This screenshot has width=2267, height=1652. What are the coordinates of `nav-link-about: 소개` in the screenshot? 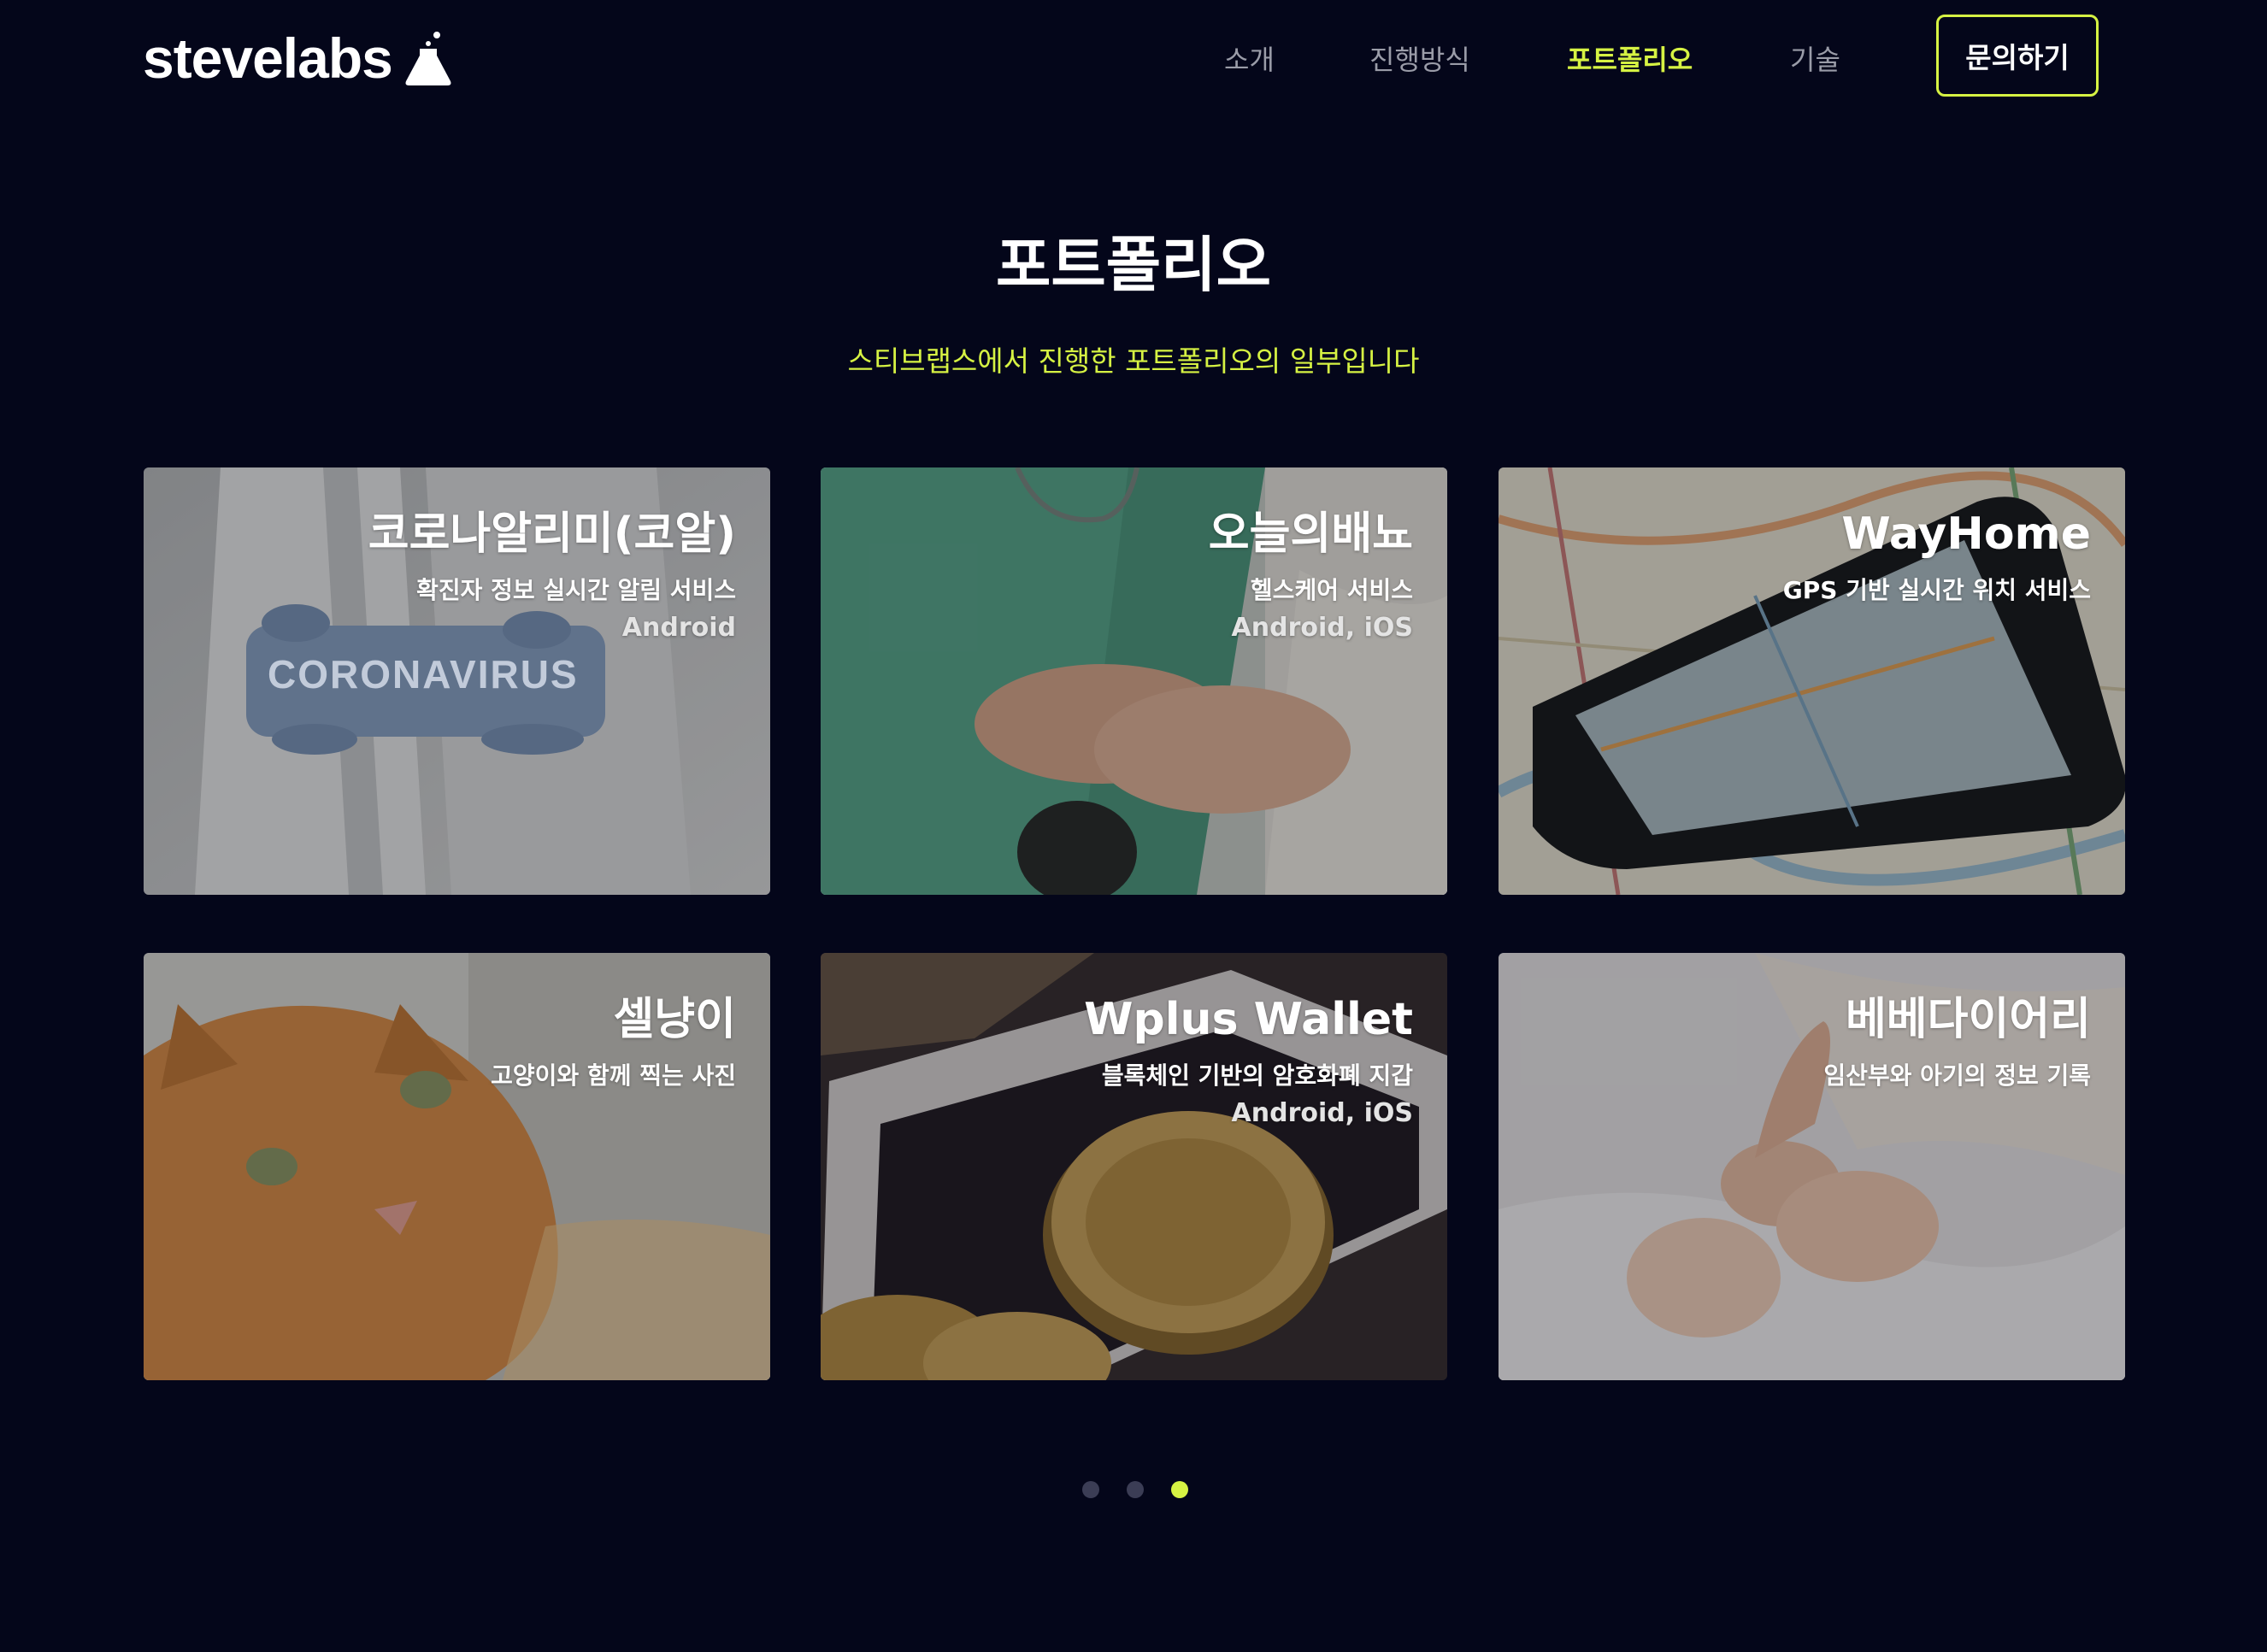 It's located at (1249, 60).